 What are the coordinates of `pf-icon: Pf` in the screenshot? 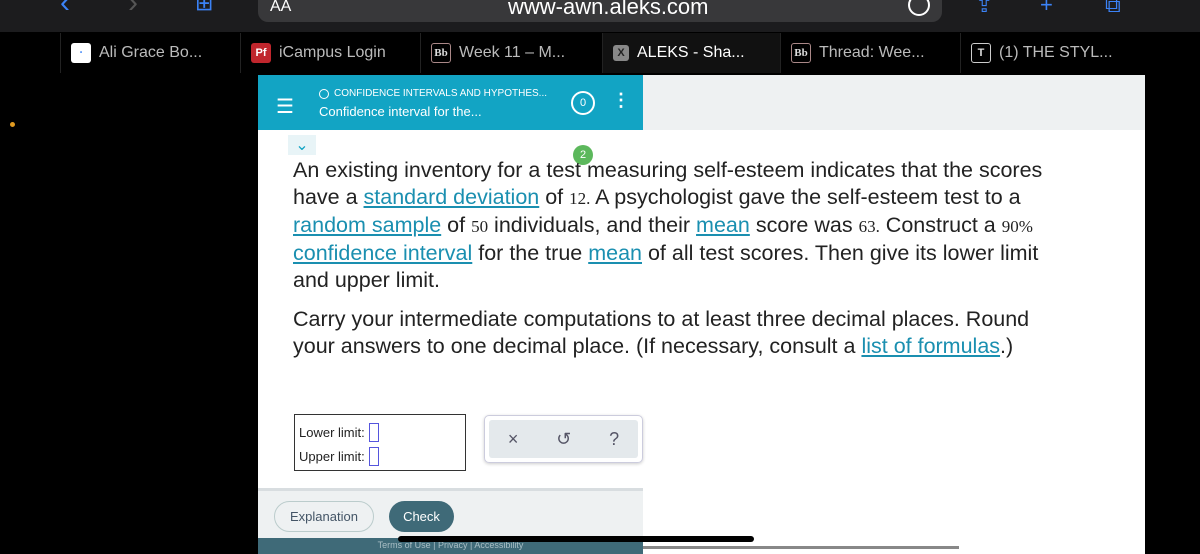 It's located at (261, 53).